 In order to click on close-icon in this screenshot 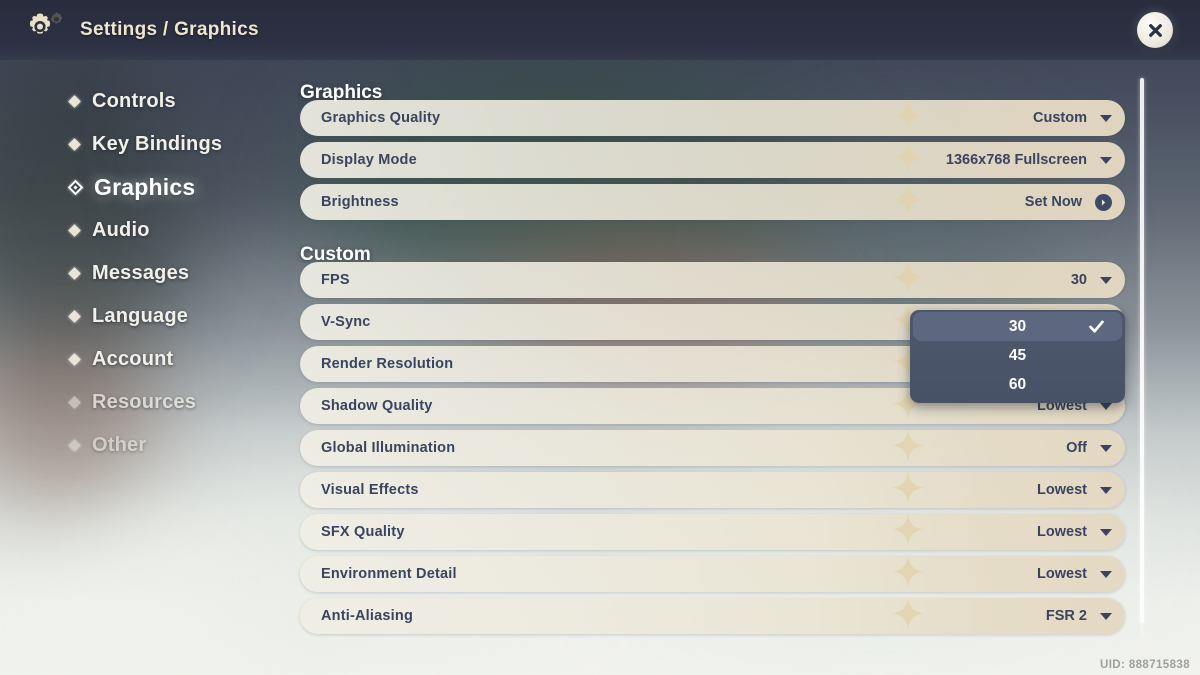, I will do `click(1155, 30)`.